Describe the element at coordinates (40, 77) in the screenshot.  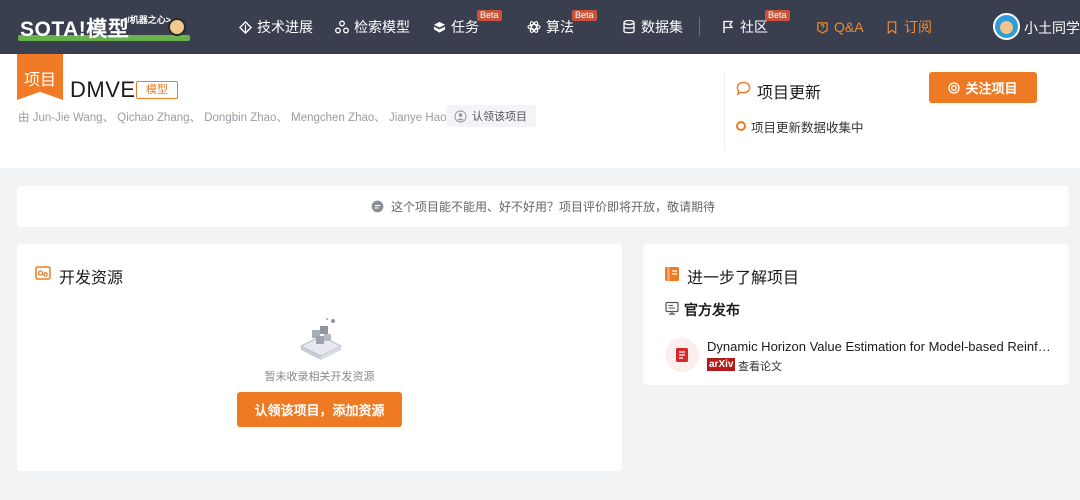
I see `project-ribbon: 项目` at that location.